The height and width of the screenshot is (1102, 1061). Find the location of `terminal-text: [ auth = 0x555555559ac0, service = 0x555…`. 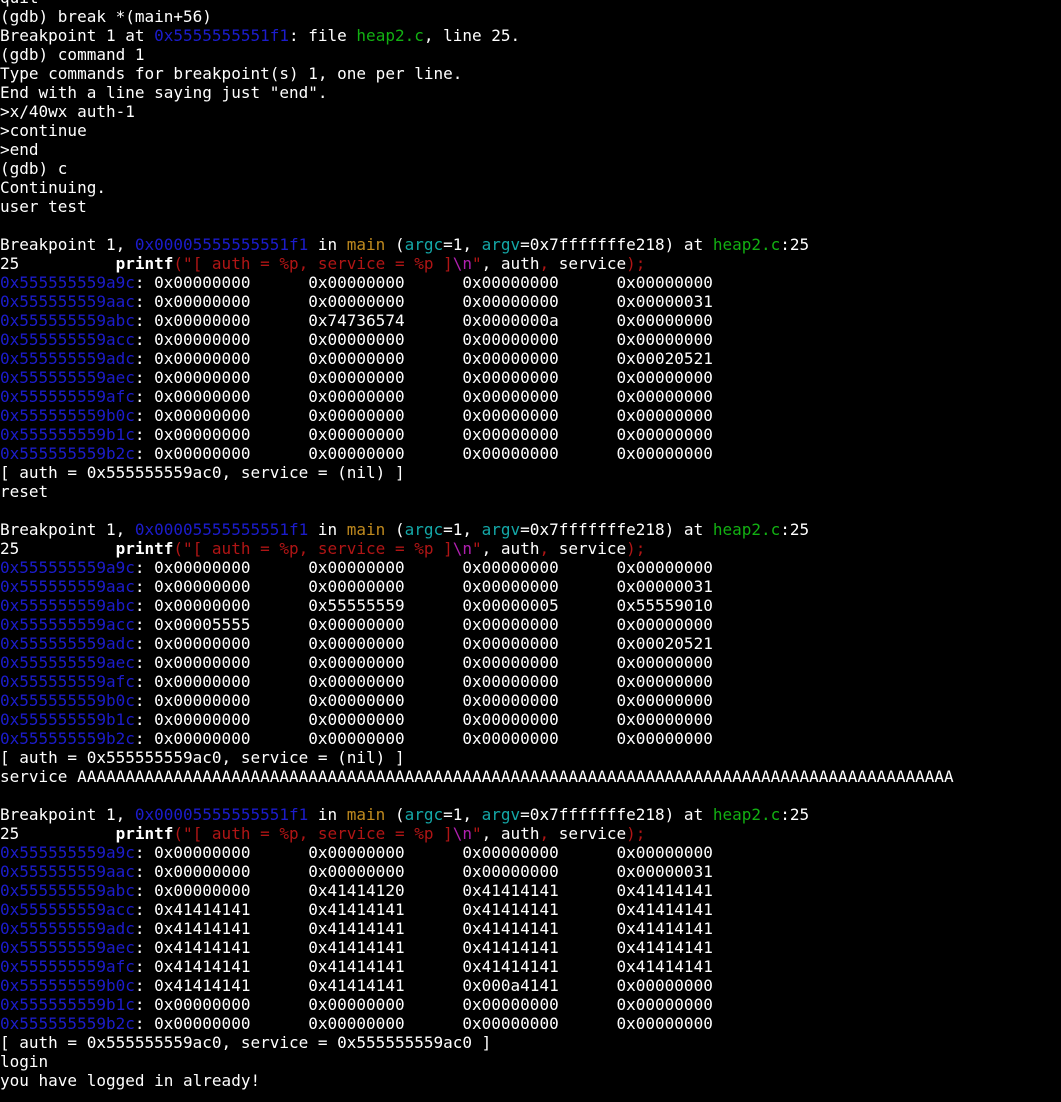

terminal-text: [ auth = 0x555555559ac0, service = 0x555… is located at coordinates (246, 1042).